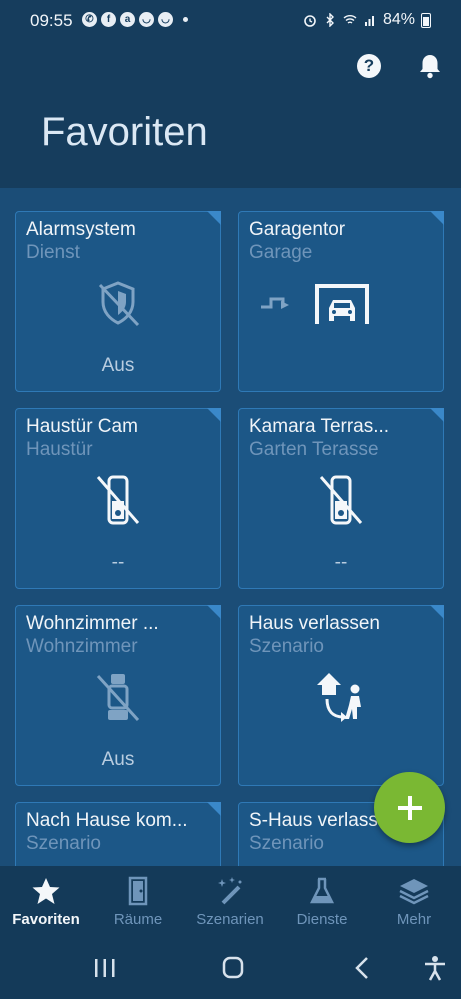 The image size is (461, 999). I want to click on battery-percent: 84%, so click(398, 19).